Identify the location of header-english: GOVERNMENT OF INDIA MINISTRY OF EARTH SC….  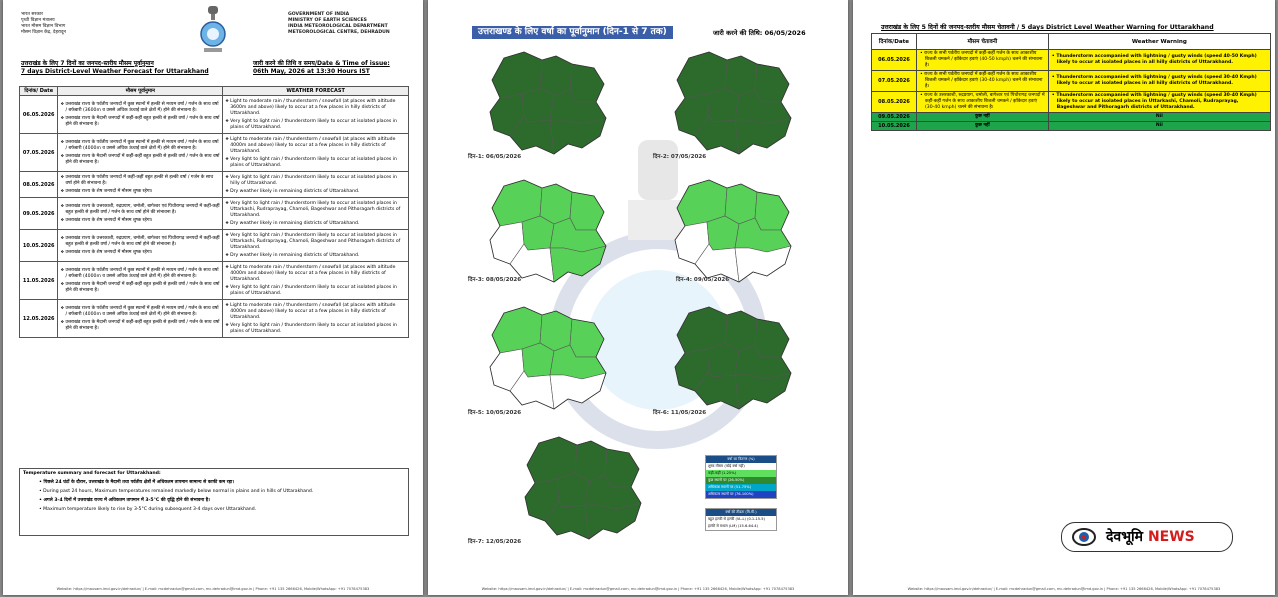
(353, 24).